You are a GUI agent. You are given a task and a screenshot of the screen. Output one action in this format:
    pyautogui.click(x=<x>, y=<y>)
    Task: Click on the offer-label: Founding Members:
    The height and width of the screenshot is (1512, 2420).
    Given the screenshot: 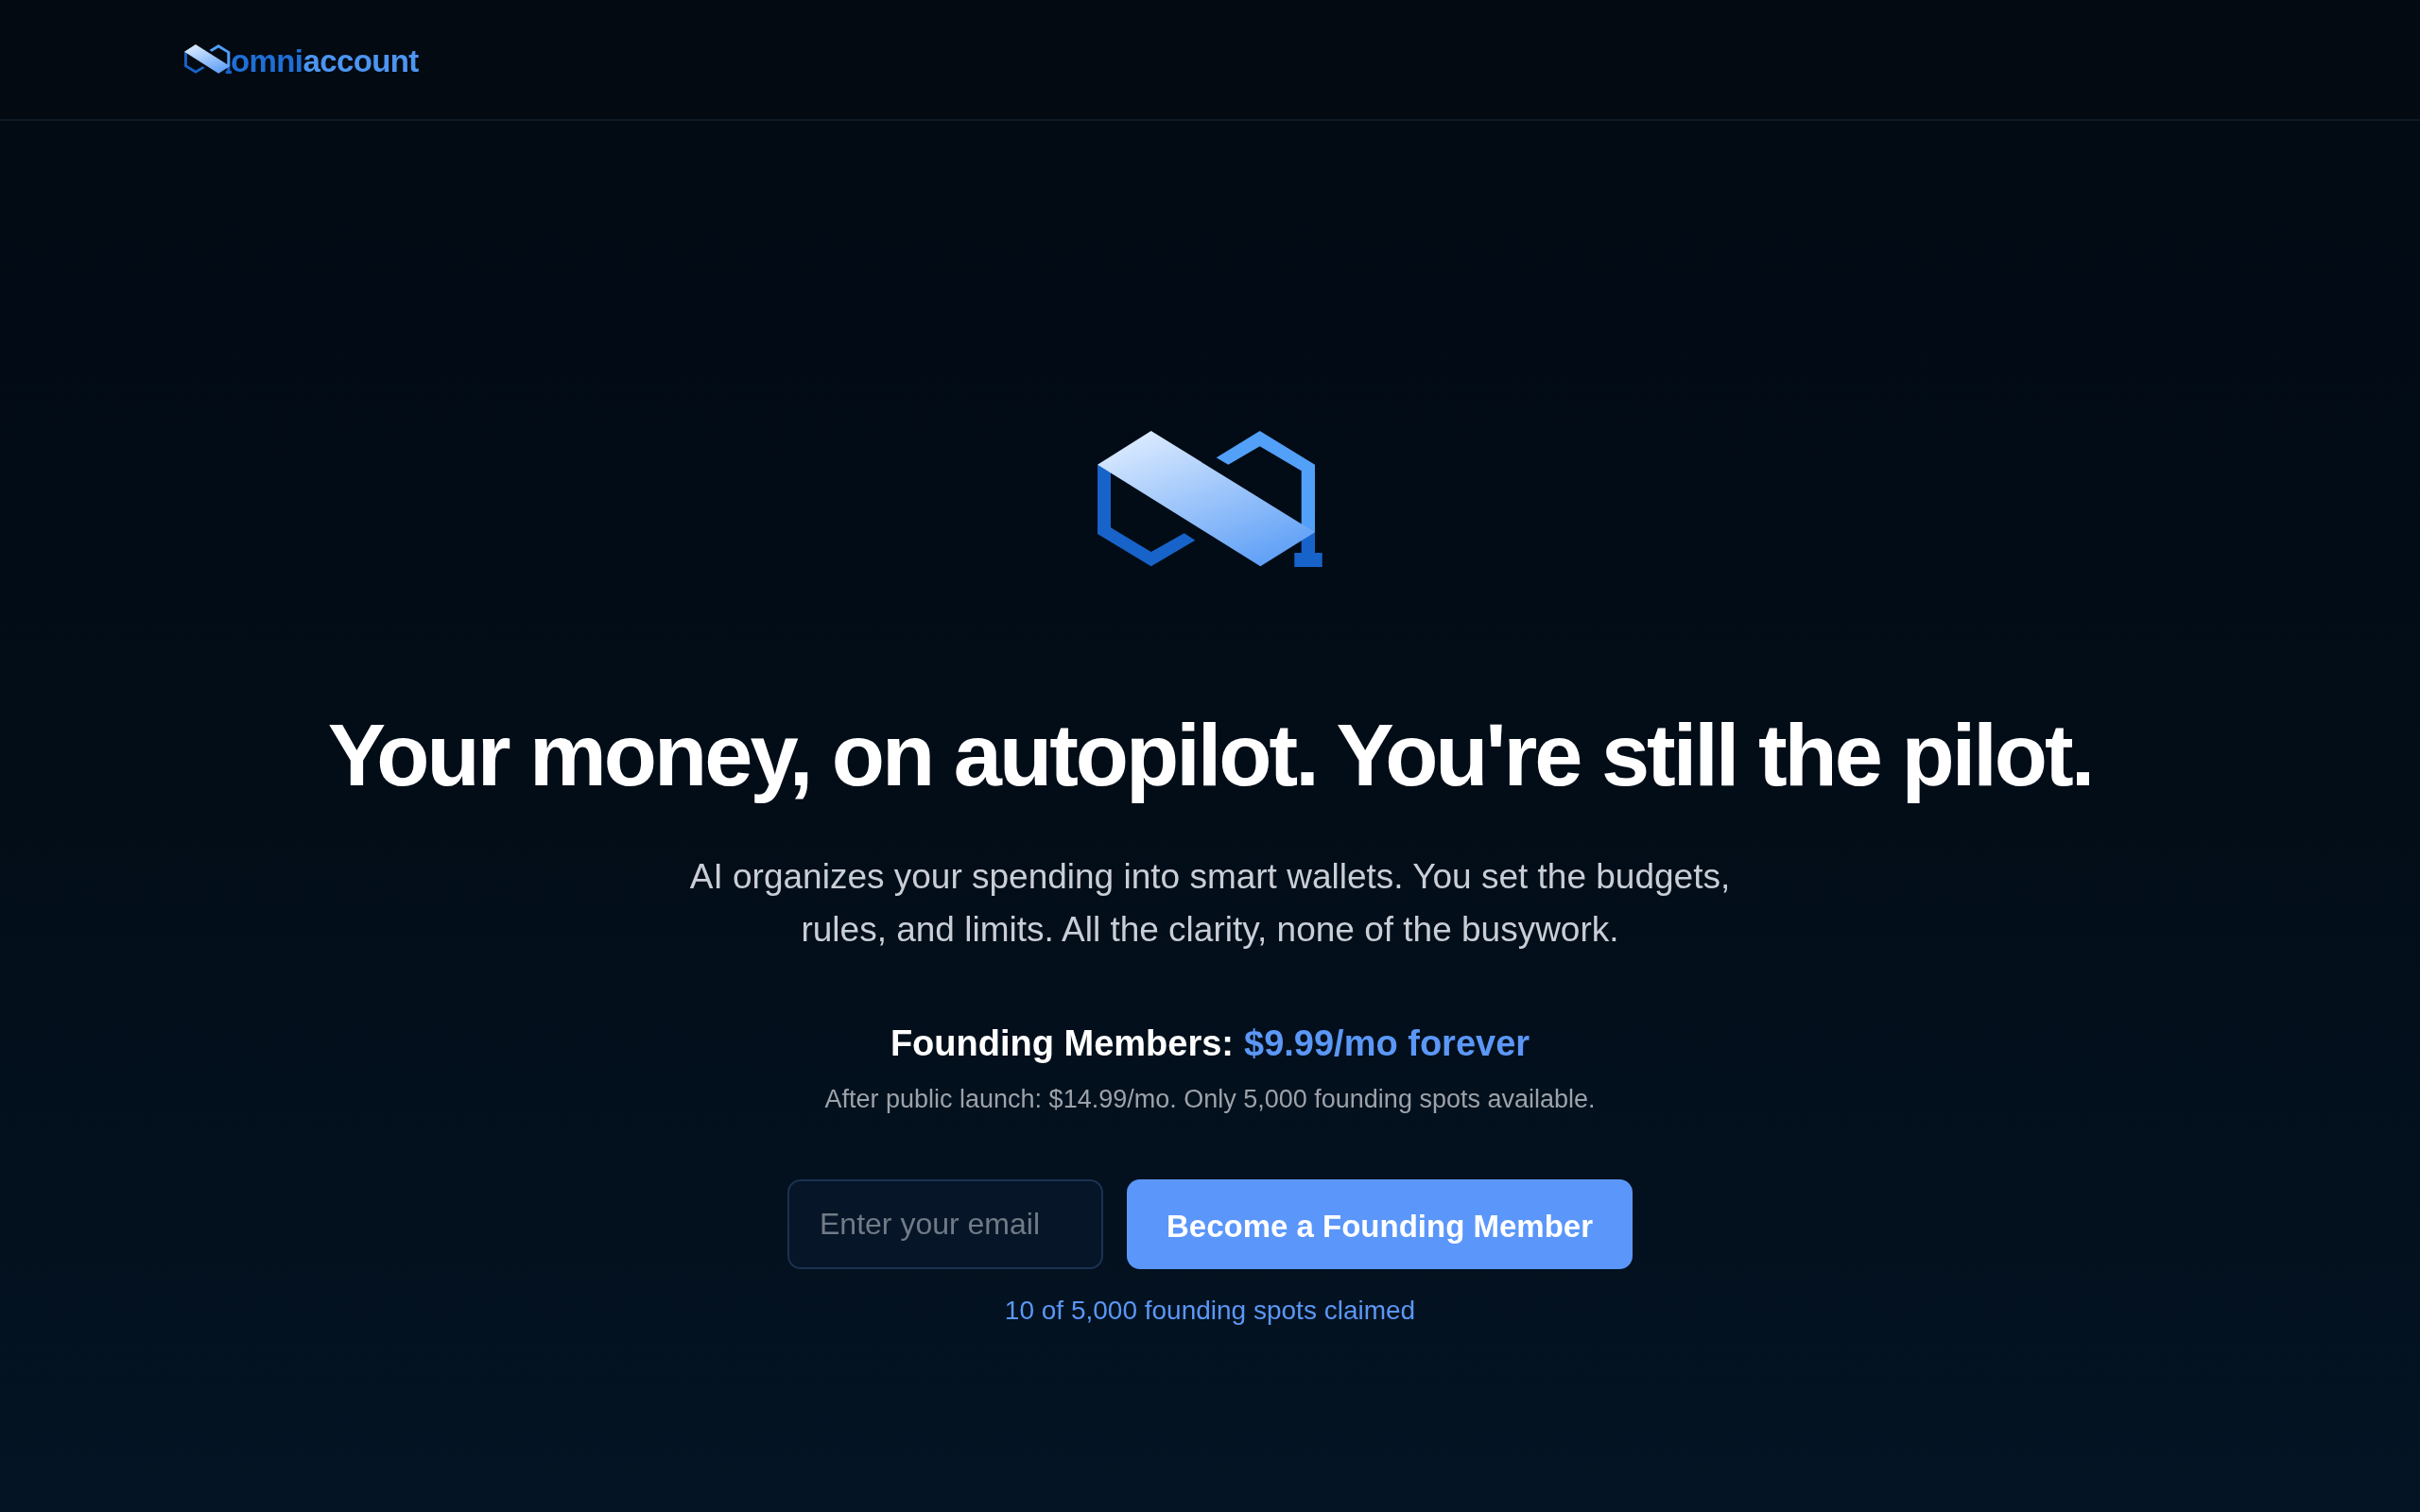 What is the action you would take?
    pyautogui.click(x=1062, y=1043)
    